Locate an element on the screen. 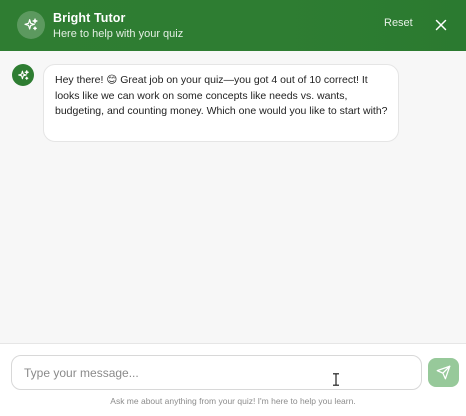 The image size is (466, 416). send-icon is located at coordinates (443, 372).